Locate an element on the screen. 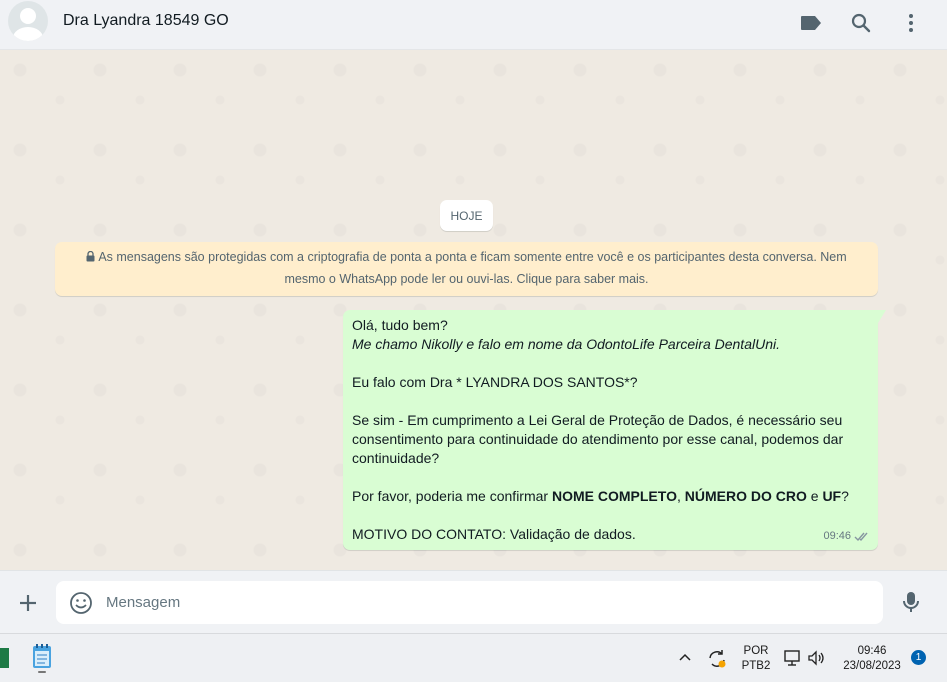 The width and height of the screenshot is (947, 682). chevron-up-icon is located at coordinates (685, 658).